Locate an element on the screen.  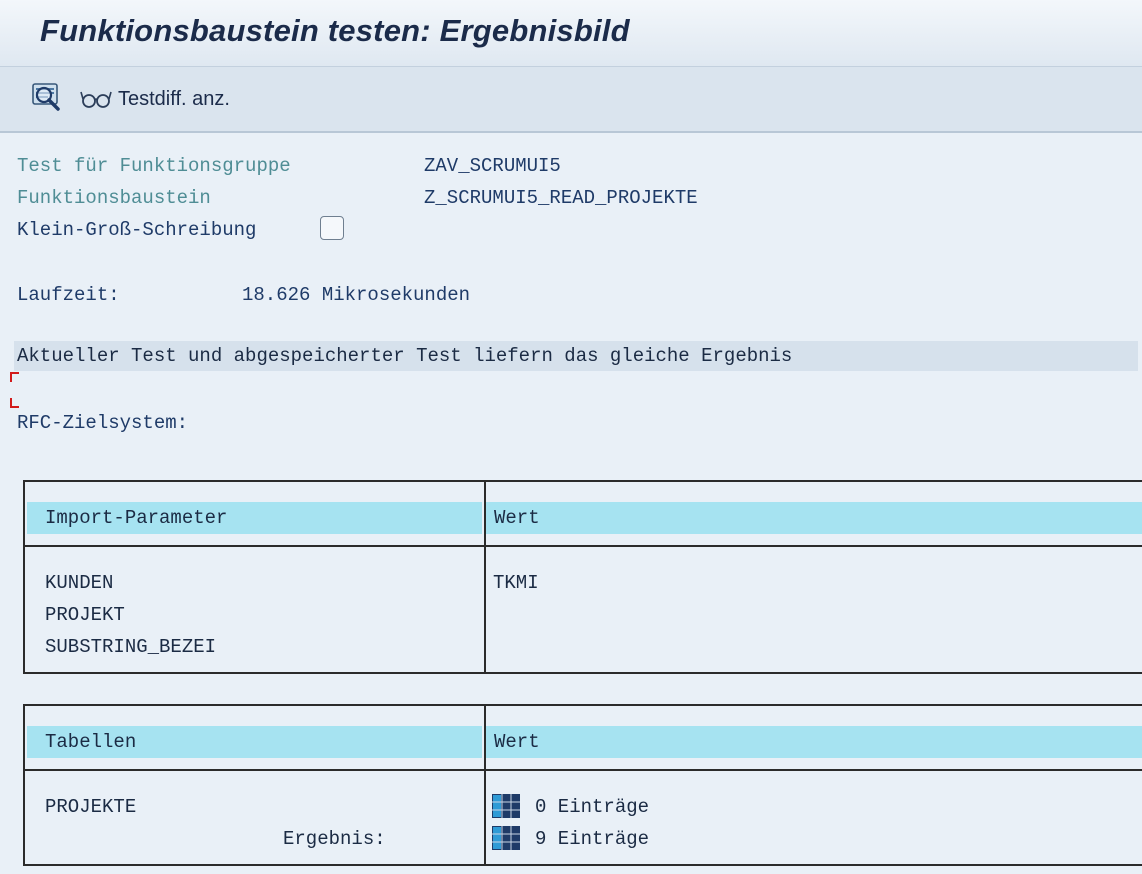
param-name: SUBSTRING_BEZEI is located at coordinates (131, 647).